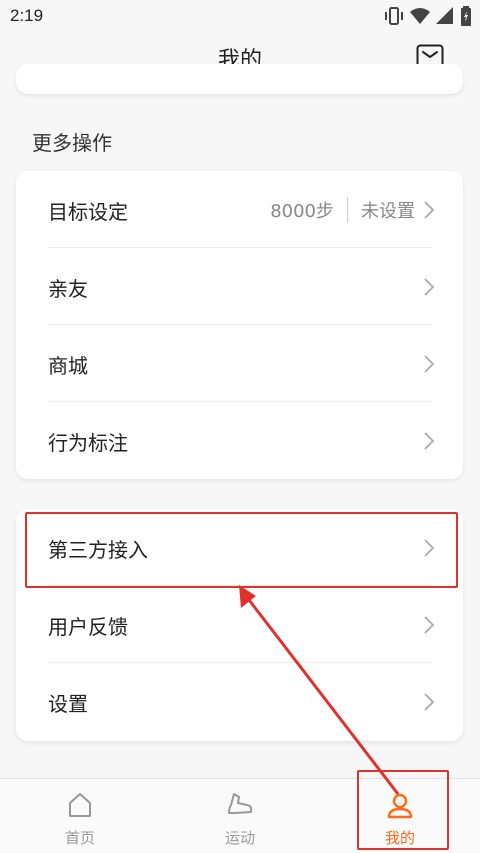 Image resolution: width=480 pixels, height=853 pixels. I want to click on goal-info: 8000步 未设置, so click(342, 210).